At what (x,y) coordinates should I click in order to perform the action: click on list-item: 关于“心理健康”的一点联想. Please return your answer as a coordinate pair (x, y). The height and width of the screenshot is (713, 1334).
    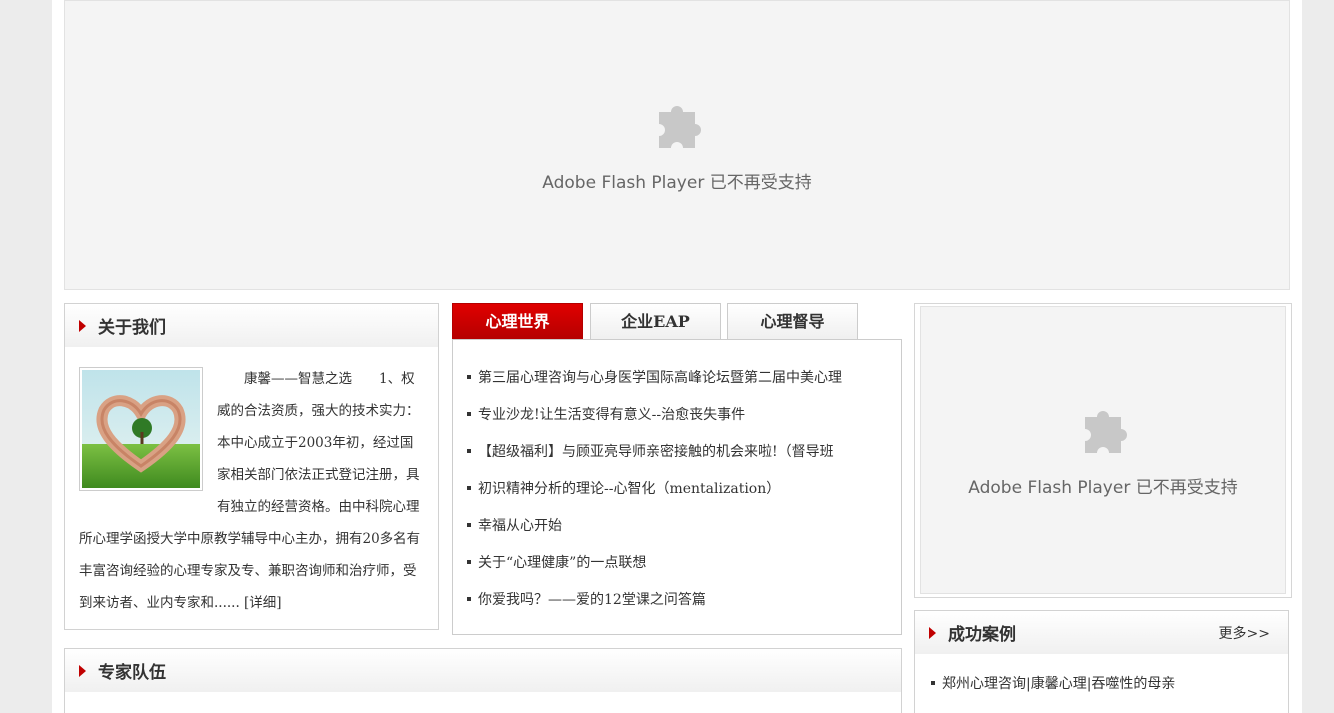
    Looking at the image, I should click on (677, 561).